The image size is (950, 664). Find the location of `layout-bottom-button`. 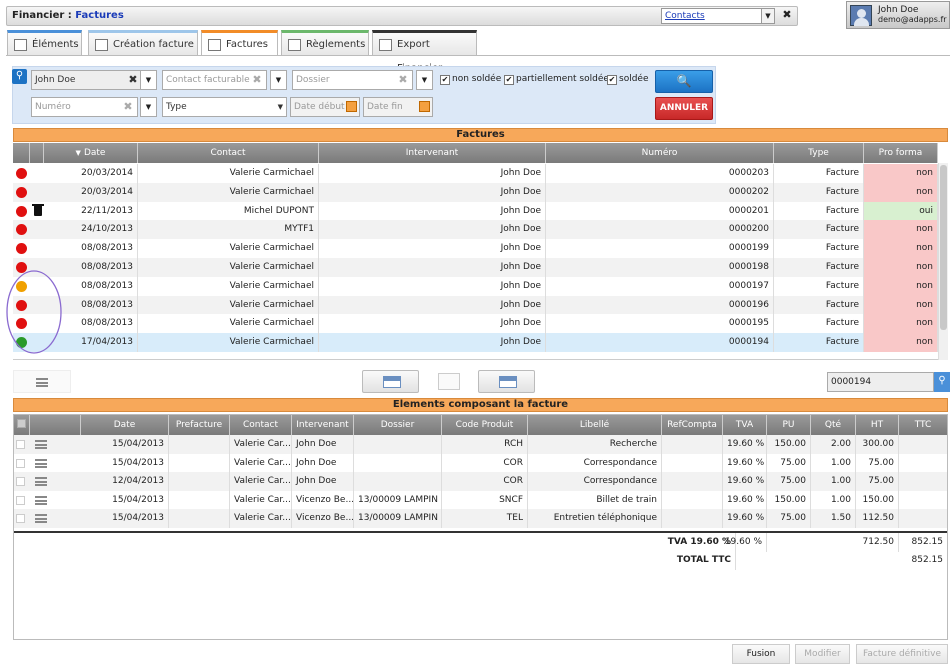

layout-bottom-button is located at coordinates (506, 381).